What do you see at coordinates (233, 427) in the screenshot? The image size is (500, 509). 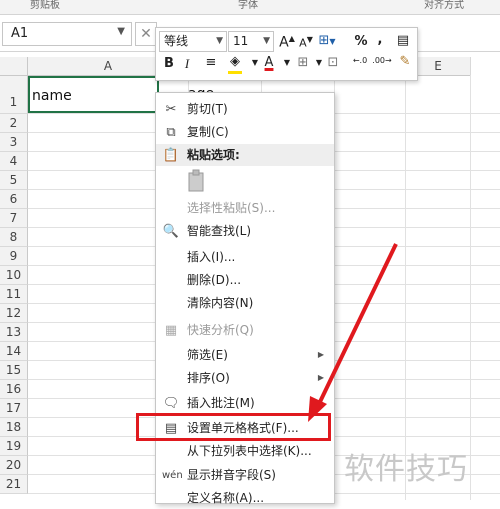 I see `format-cells-highlight` at bounding box center [233, 427].